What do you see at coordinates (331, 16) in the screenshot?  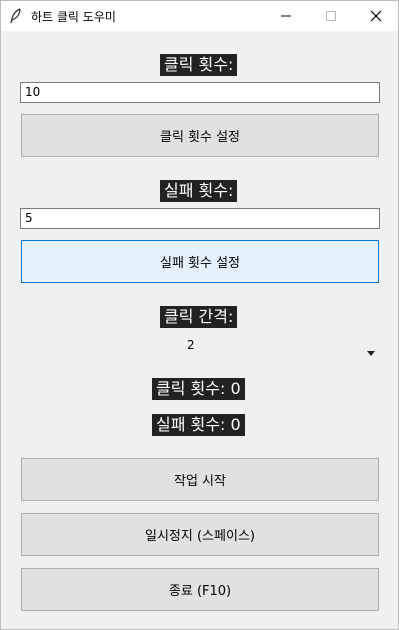 I see `maximize-button` at bounding box center [331, 16].